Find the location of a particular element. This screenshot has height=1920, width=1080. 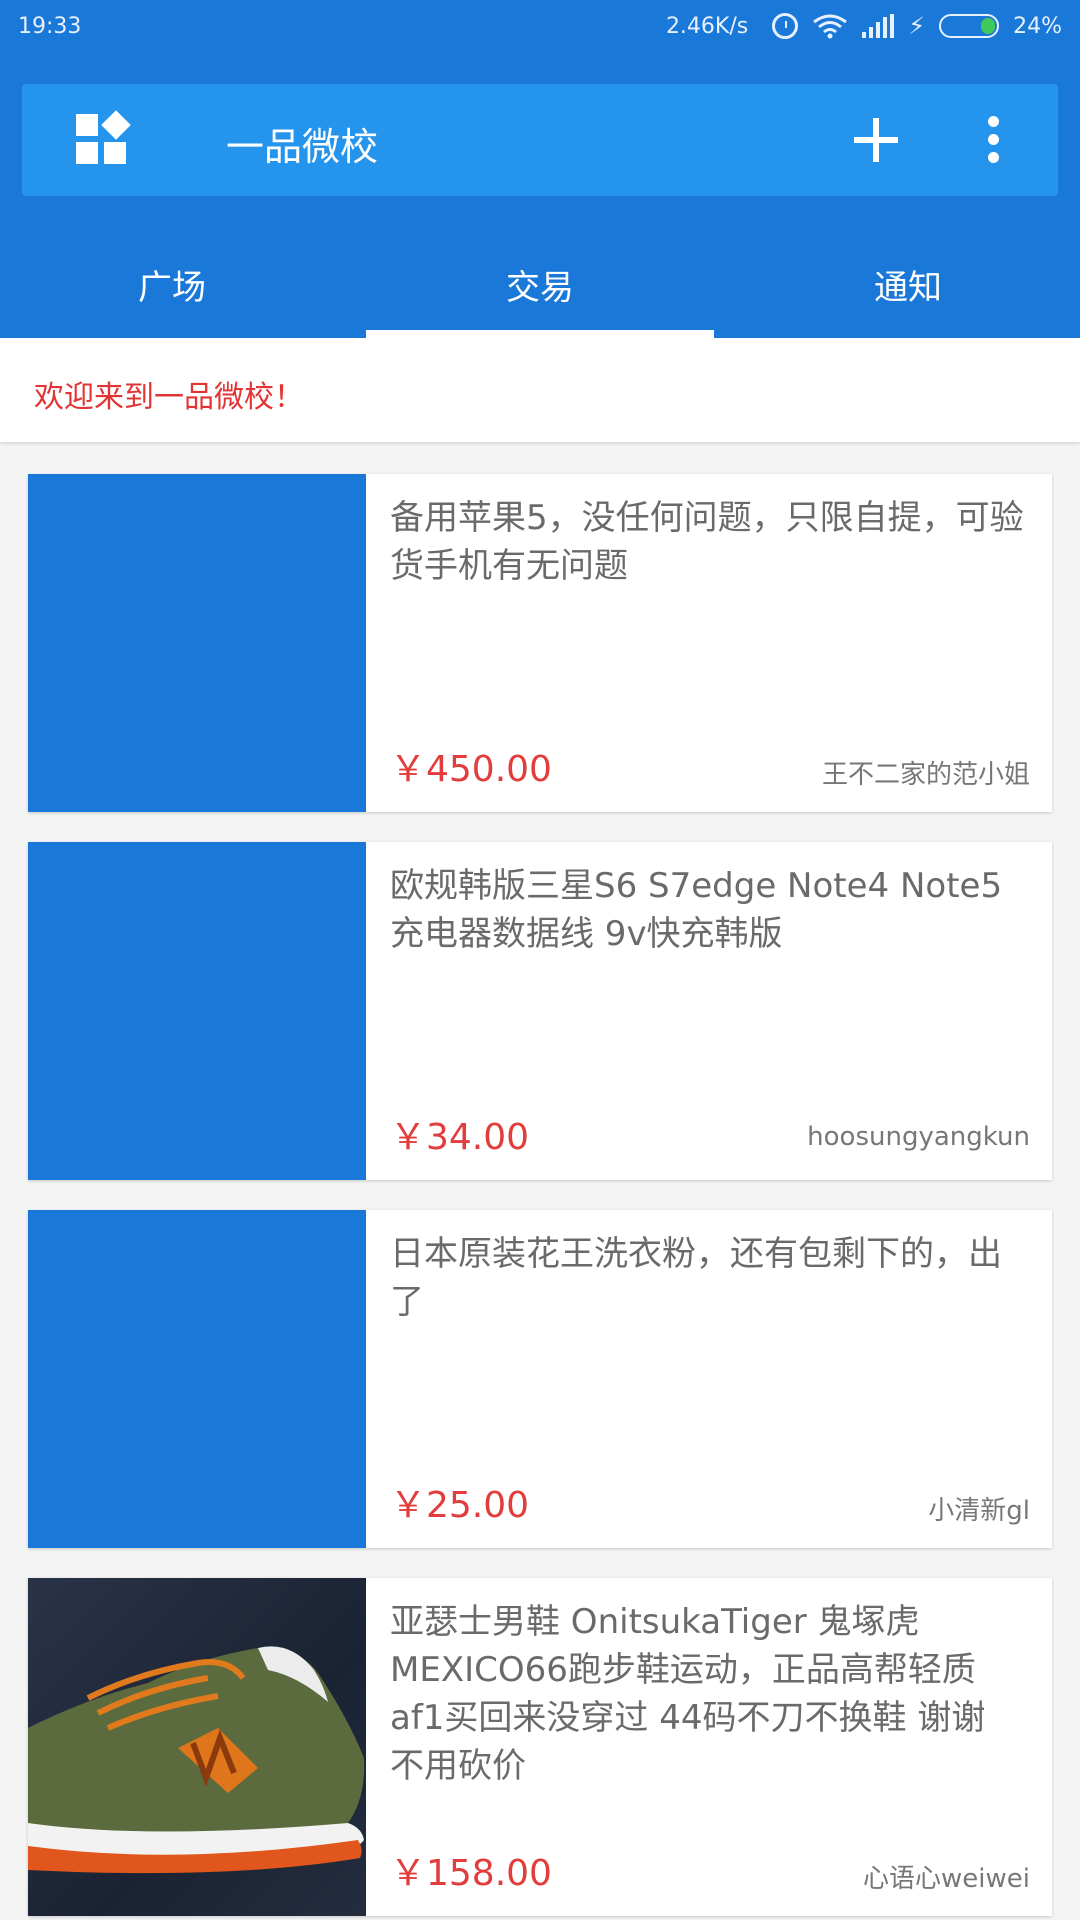

listing-seller: 心语心weiwei is located at coordinates (946, 1879).